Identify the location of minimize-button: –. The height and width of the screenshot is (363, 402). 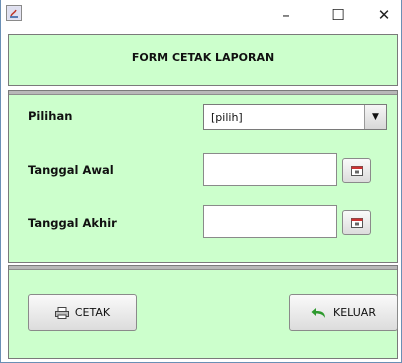
(286, 15).